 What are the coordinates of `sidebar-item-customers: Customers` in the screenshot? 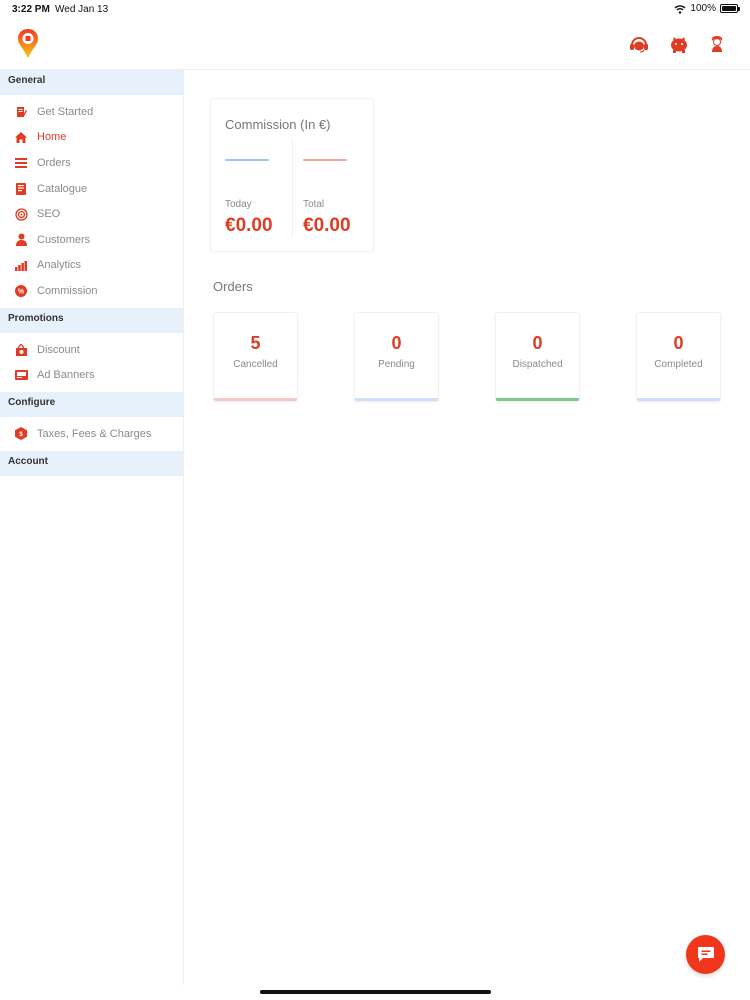 It's located at (91, 240).